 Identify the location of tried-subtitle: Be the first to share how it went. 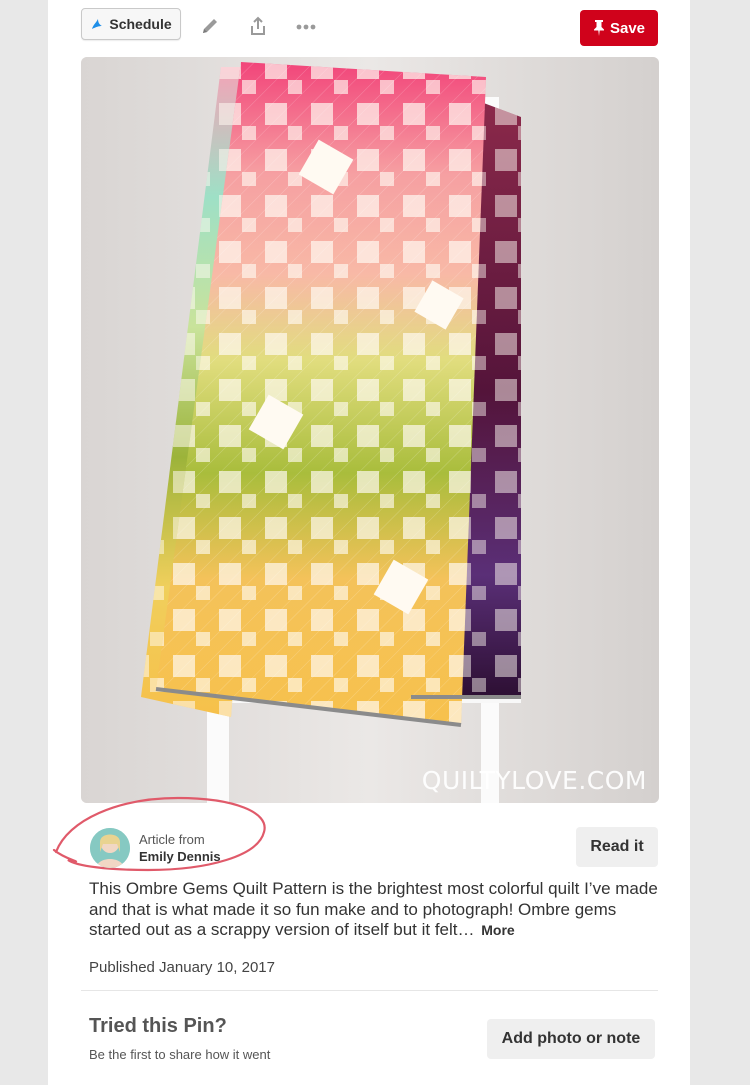
(180, 1054).